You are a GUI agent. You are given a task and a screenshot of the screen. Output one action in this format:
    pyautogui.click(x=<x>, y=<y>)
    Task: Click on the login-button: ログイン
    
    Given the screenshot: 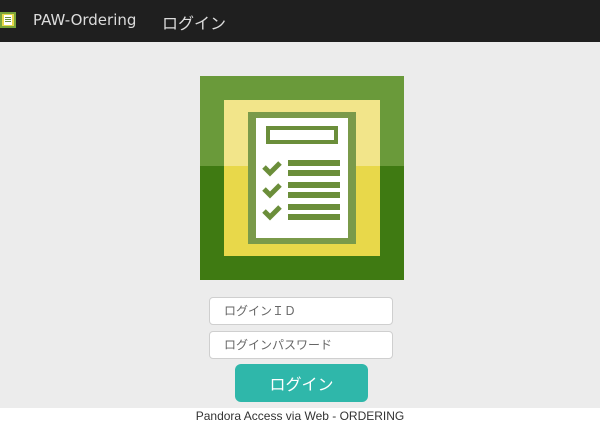 What is the action you would take?
    pyautogui.click(x=301, y=383)
    